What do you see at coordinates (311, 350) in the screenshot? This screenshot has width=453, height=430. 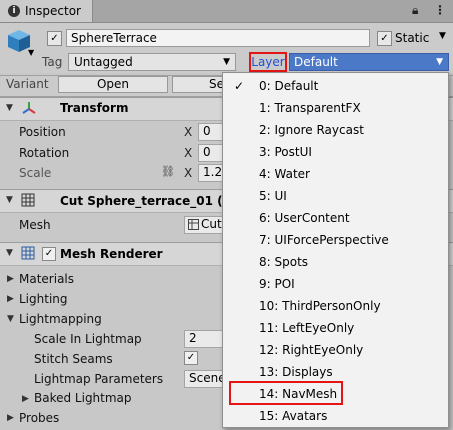 I see `layer-option-label: 12: RightEyeOnly` at bounding box center [311, 350].